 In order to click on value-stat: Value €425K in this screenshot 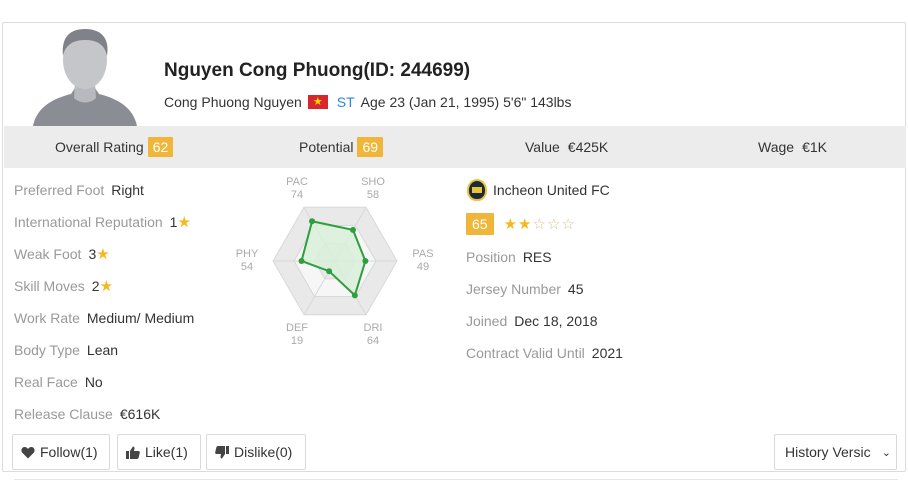, I will do `click(566, 147)`.